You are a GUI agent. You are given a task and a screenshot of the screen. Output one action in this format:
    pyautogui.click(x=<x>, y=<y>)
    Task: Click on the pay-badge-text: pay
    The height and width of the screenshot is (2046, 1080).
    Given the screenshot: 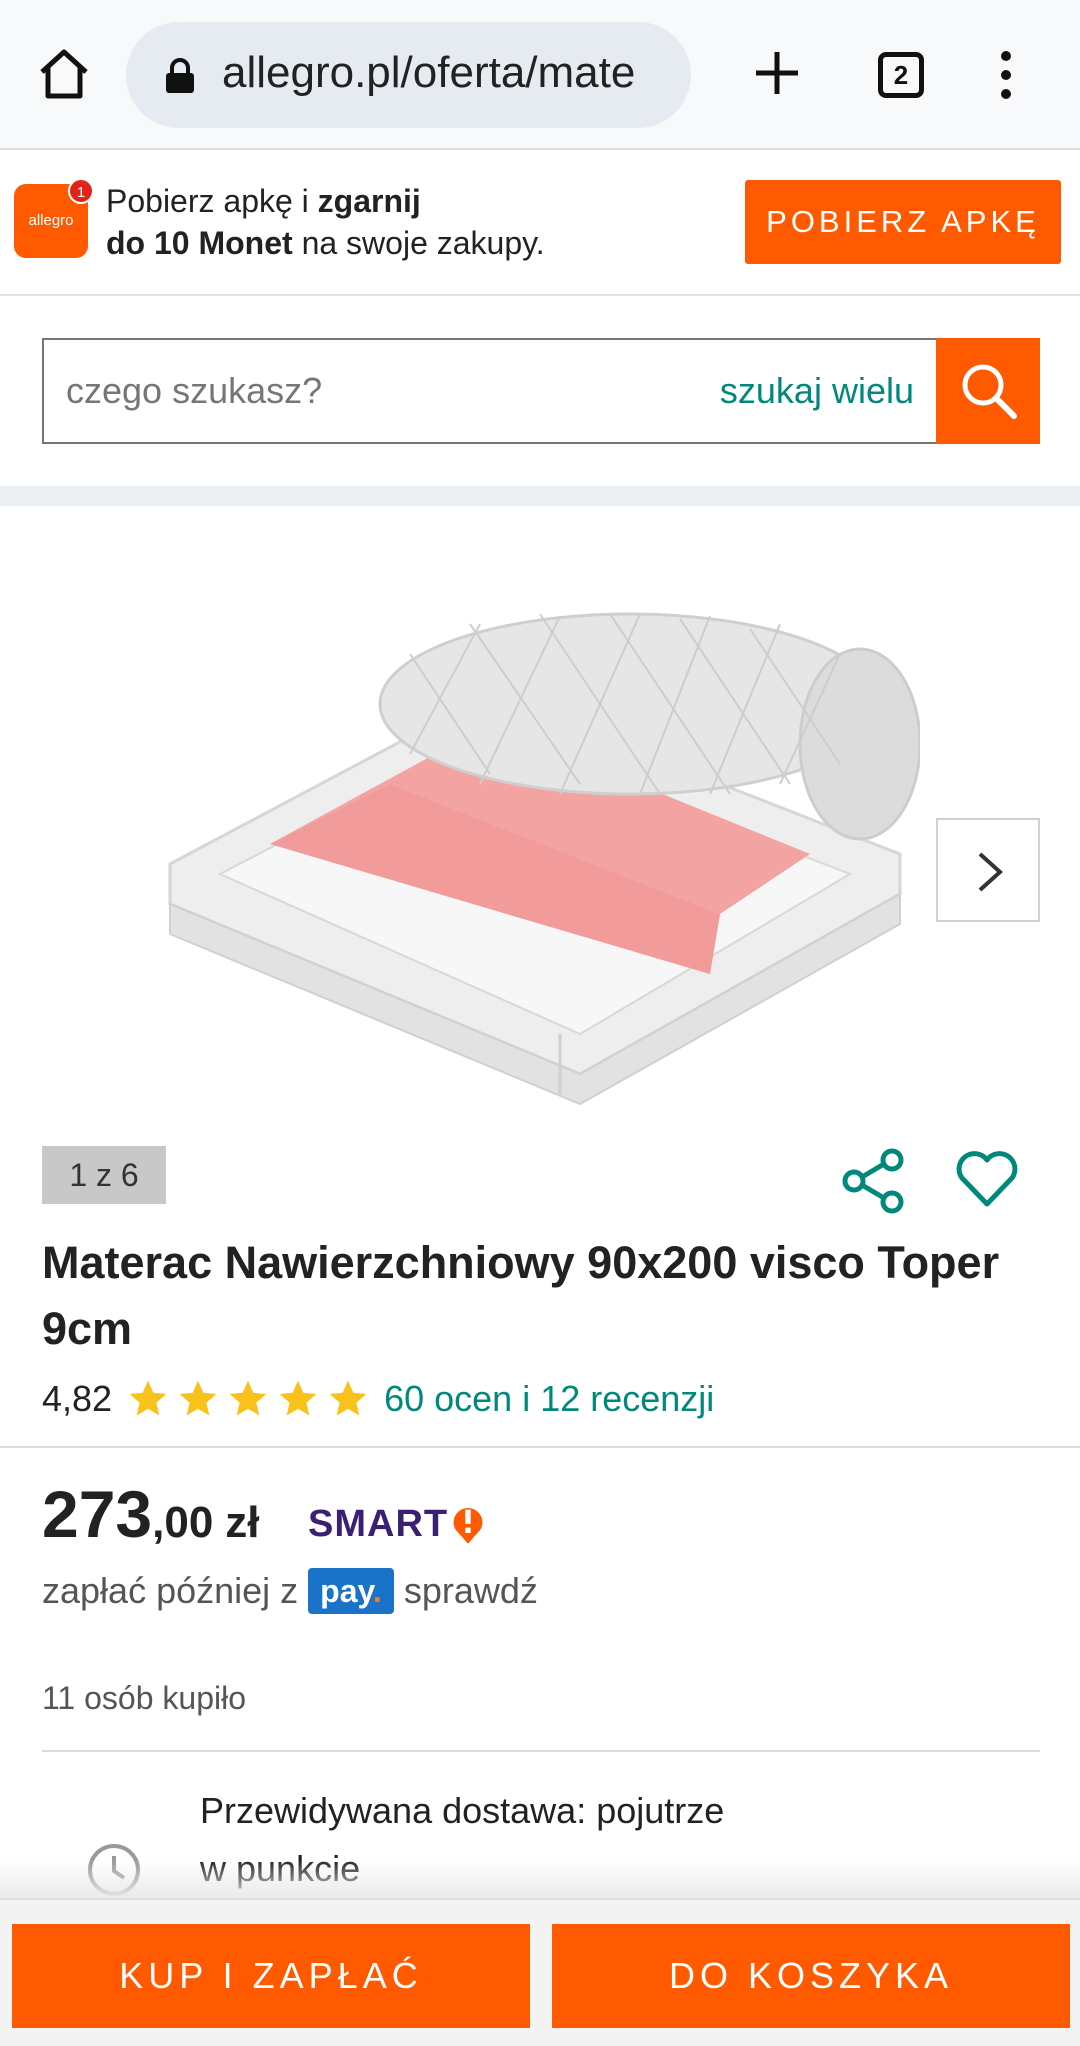 What is the action you would take?
    pyautogui.click(x=346, y=1591)
    